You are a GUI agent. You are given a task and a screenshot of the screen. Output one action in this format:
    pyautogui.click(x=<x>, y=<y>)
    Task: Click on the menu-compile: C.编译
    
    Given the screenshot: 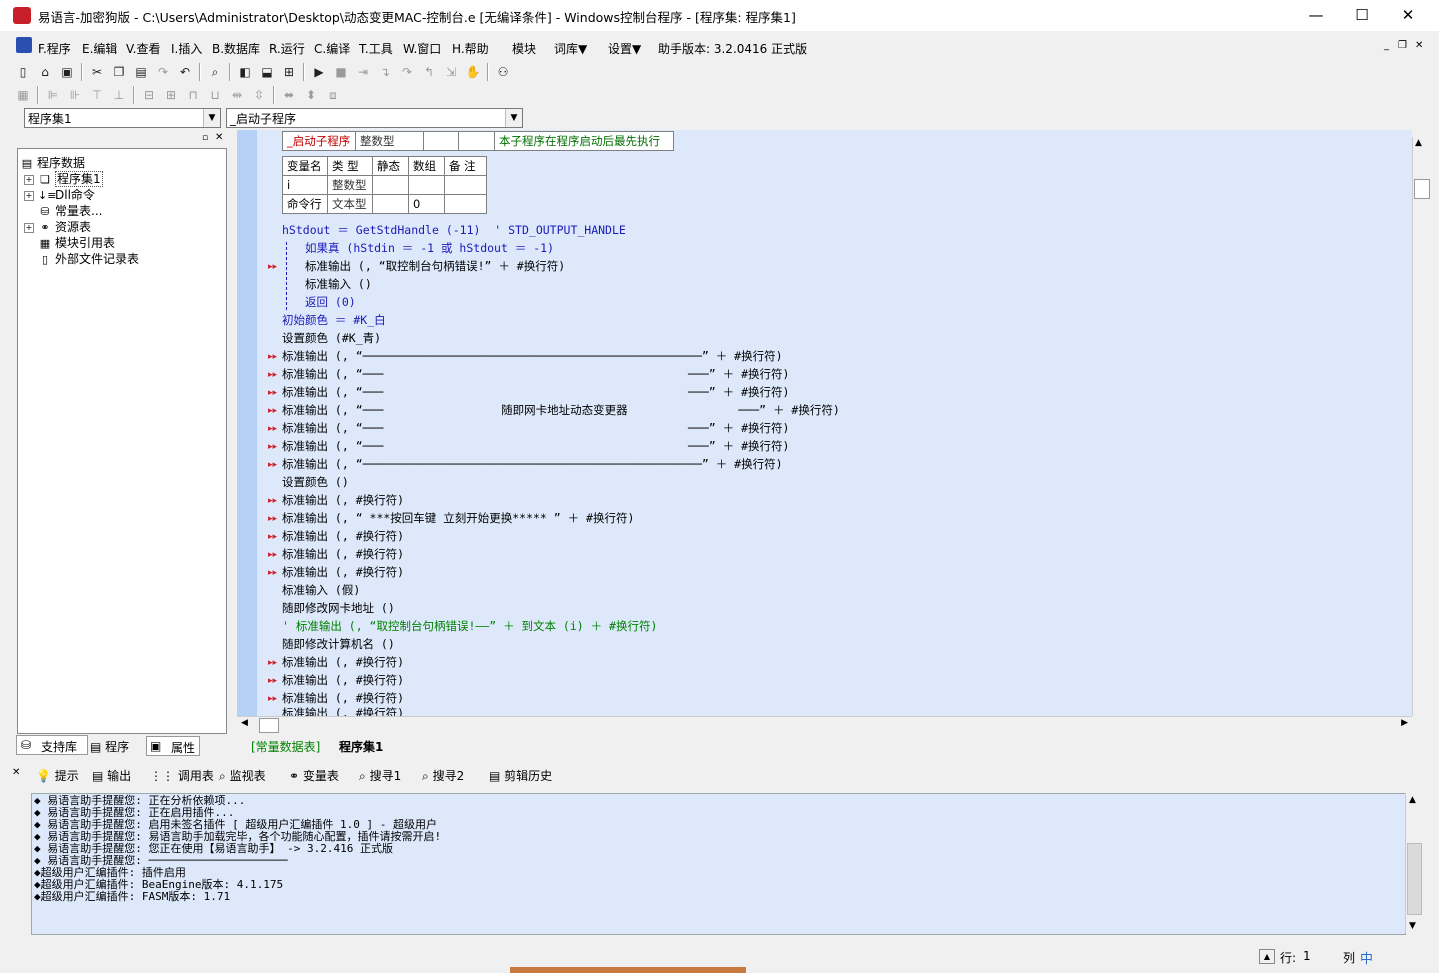 What is the action you would take?
    pyautogui.click(x=332, y=48)
    